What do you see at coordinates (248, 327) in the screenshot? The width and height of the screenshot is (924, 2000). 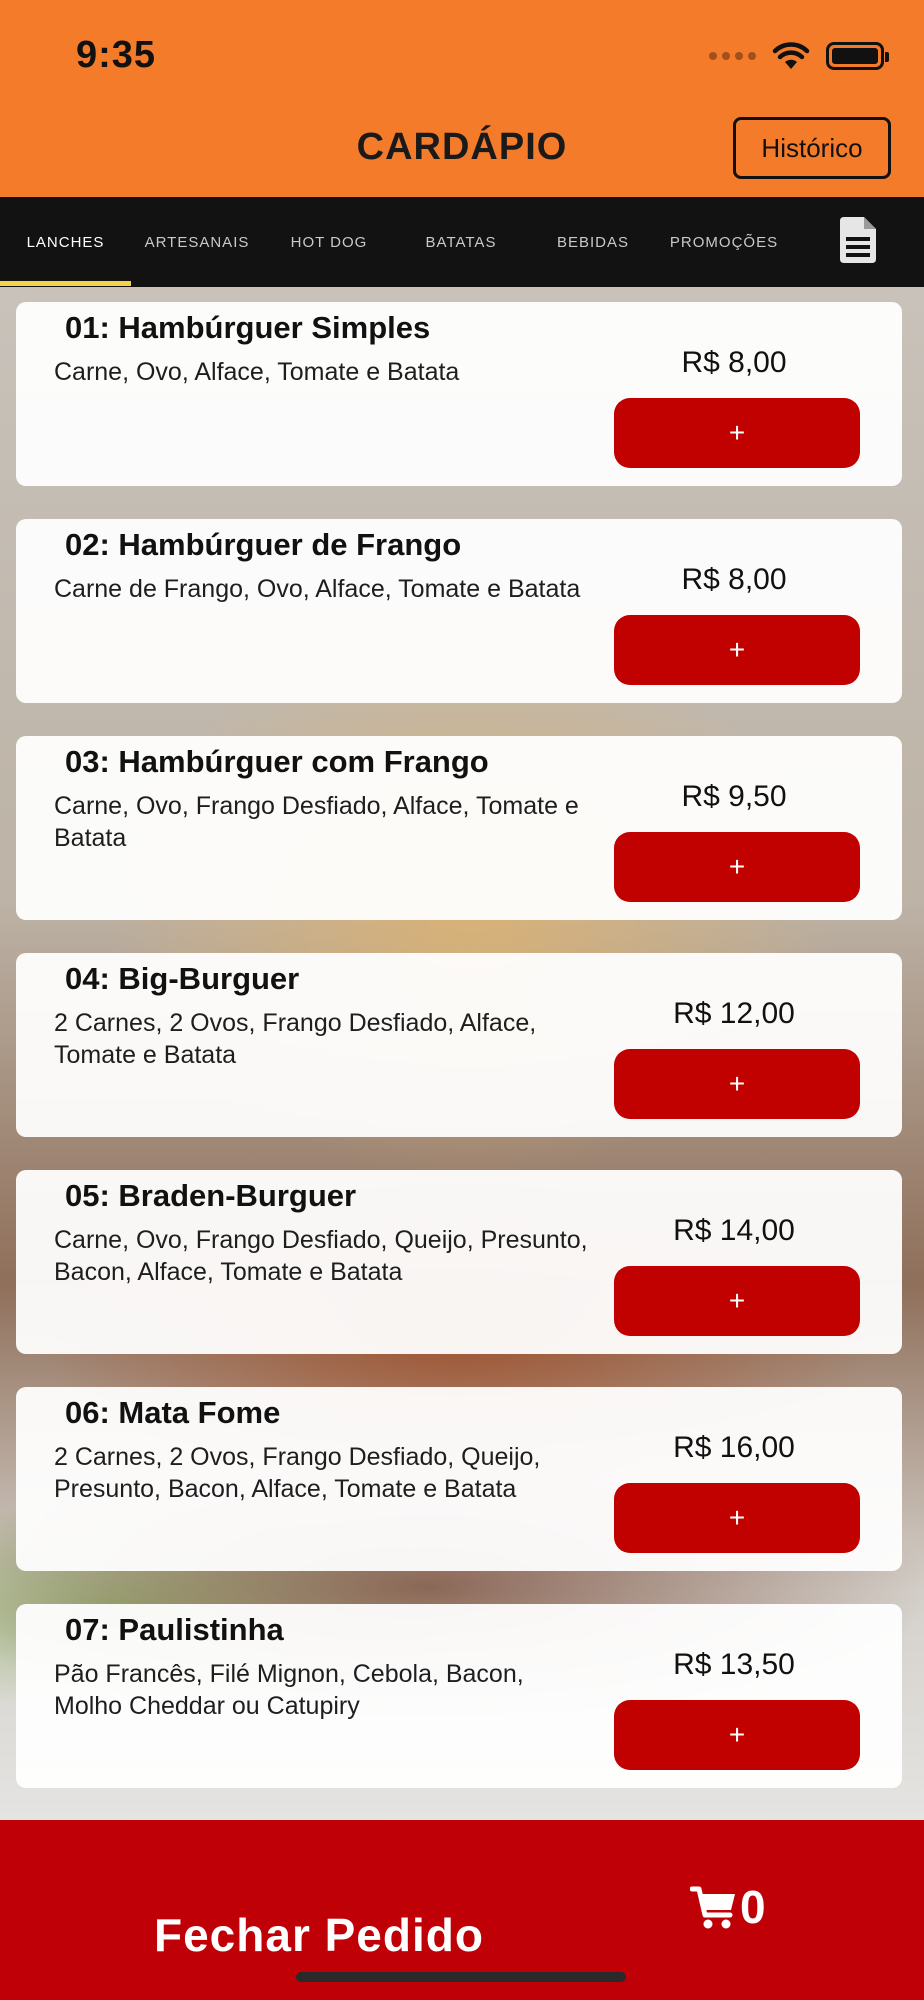 I see `menu-item-title: 01: Hambúrguer Simples` at bounding box center [248, 327].